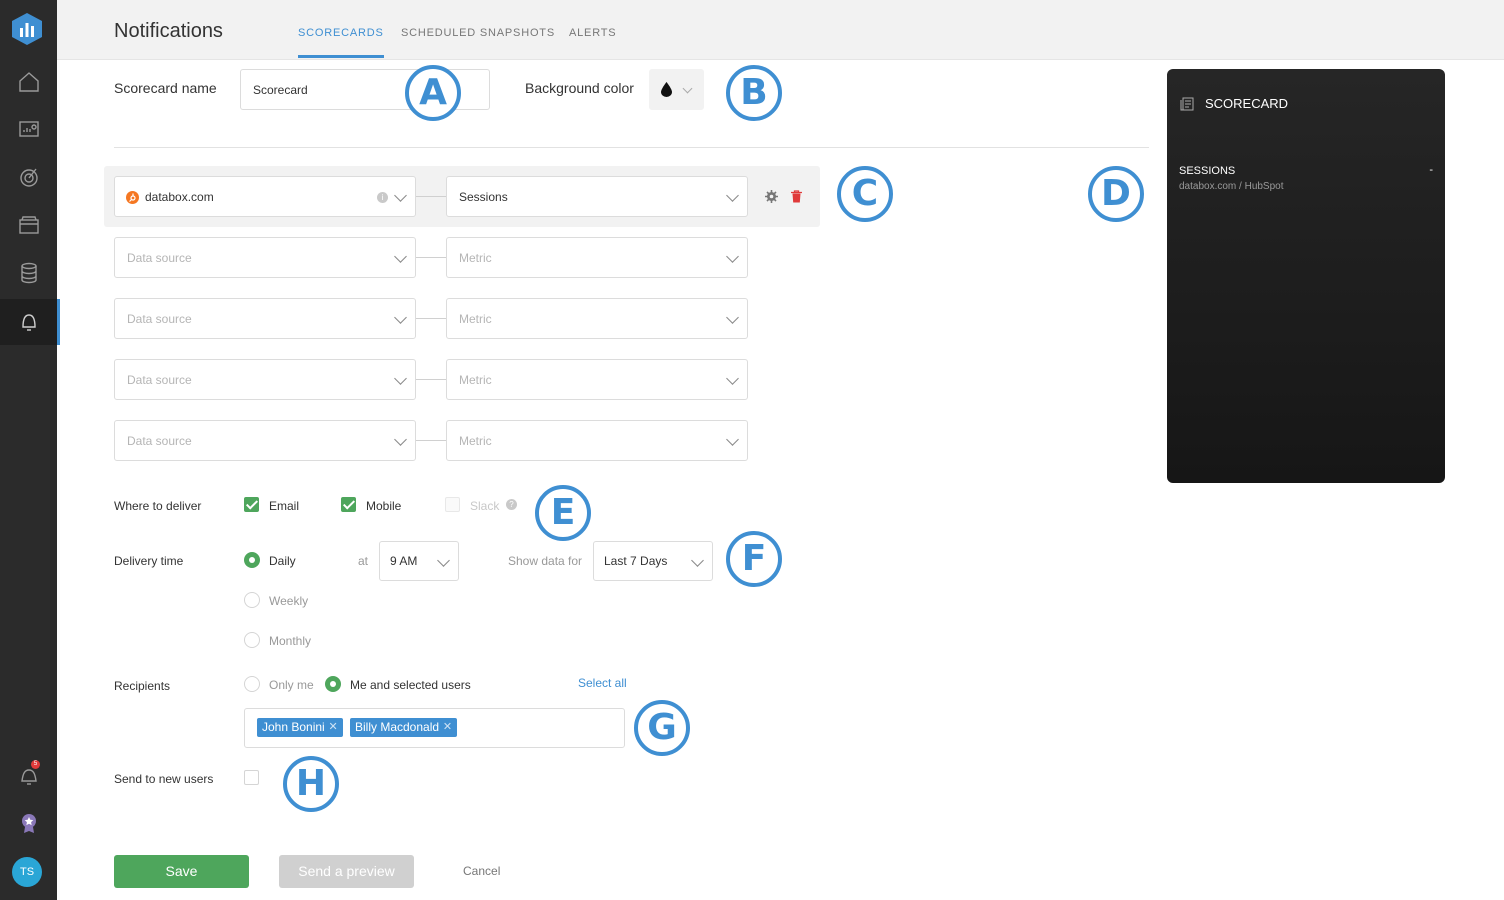 This screenshot has width=1504, height=900. I want to click on only-me-radio, so click(252, 684).